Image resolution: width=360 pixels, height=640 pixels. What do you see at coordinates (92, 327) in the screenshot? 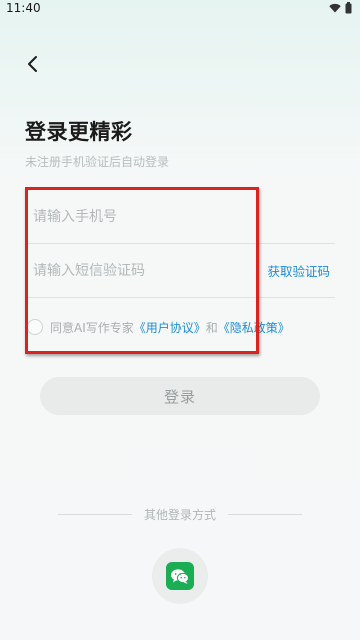
I see `agreement-prefix: 同意AI写作专家` at bounding box center [92, 327].